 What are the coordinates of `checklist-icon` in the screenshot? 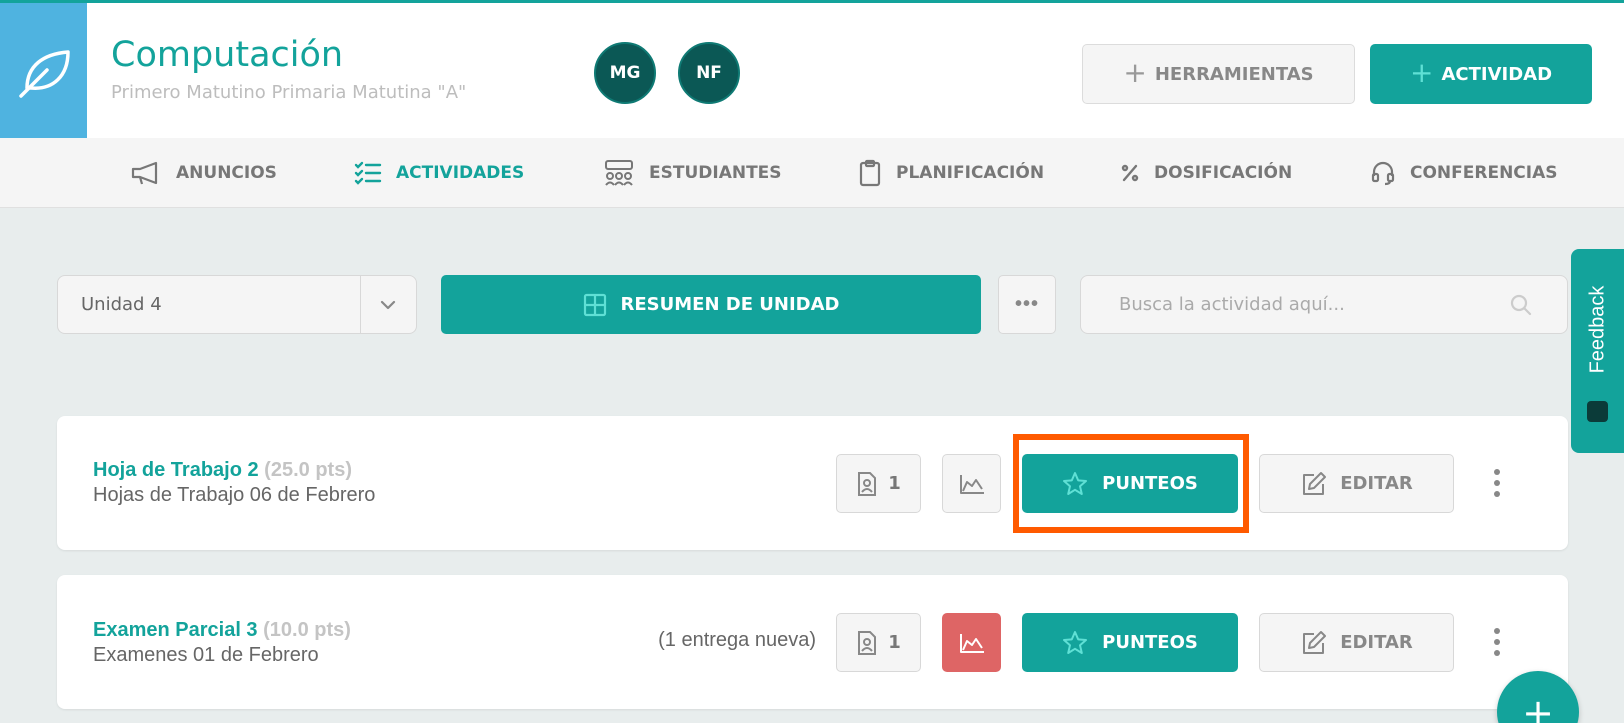 It's located at (368, 173).